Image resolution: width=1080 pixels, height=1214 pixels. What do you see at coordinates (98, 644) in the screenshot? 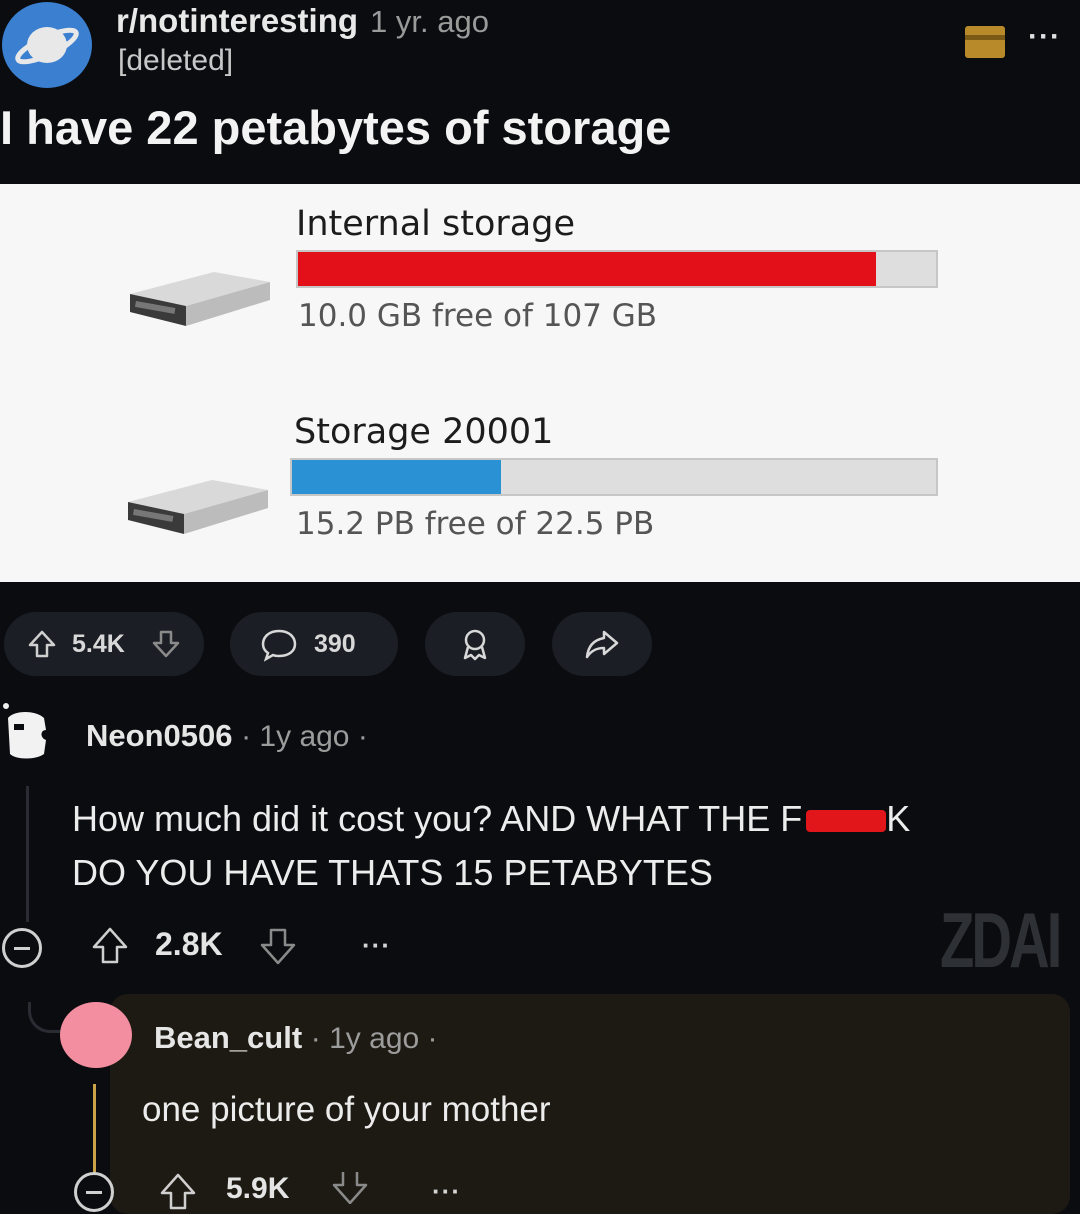
I see `post-vote-count: 5.4K` at bounding box center [98, 644].